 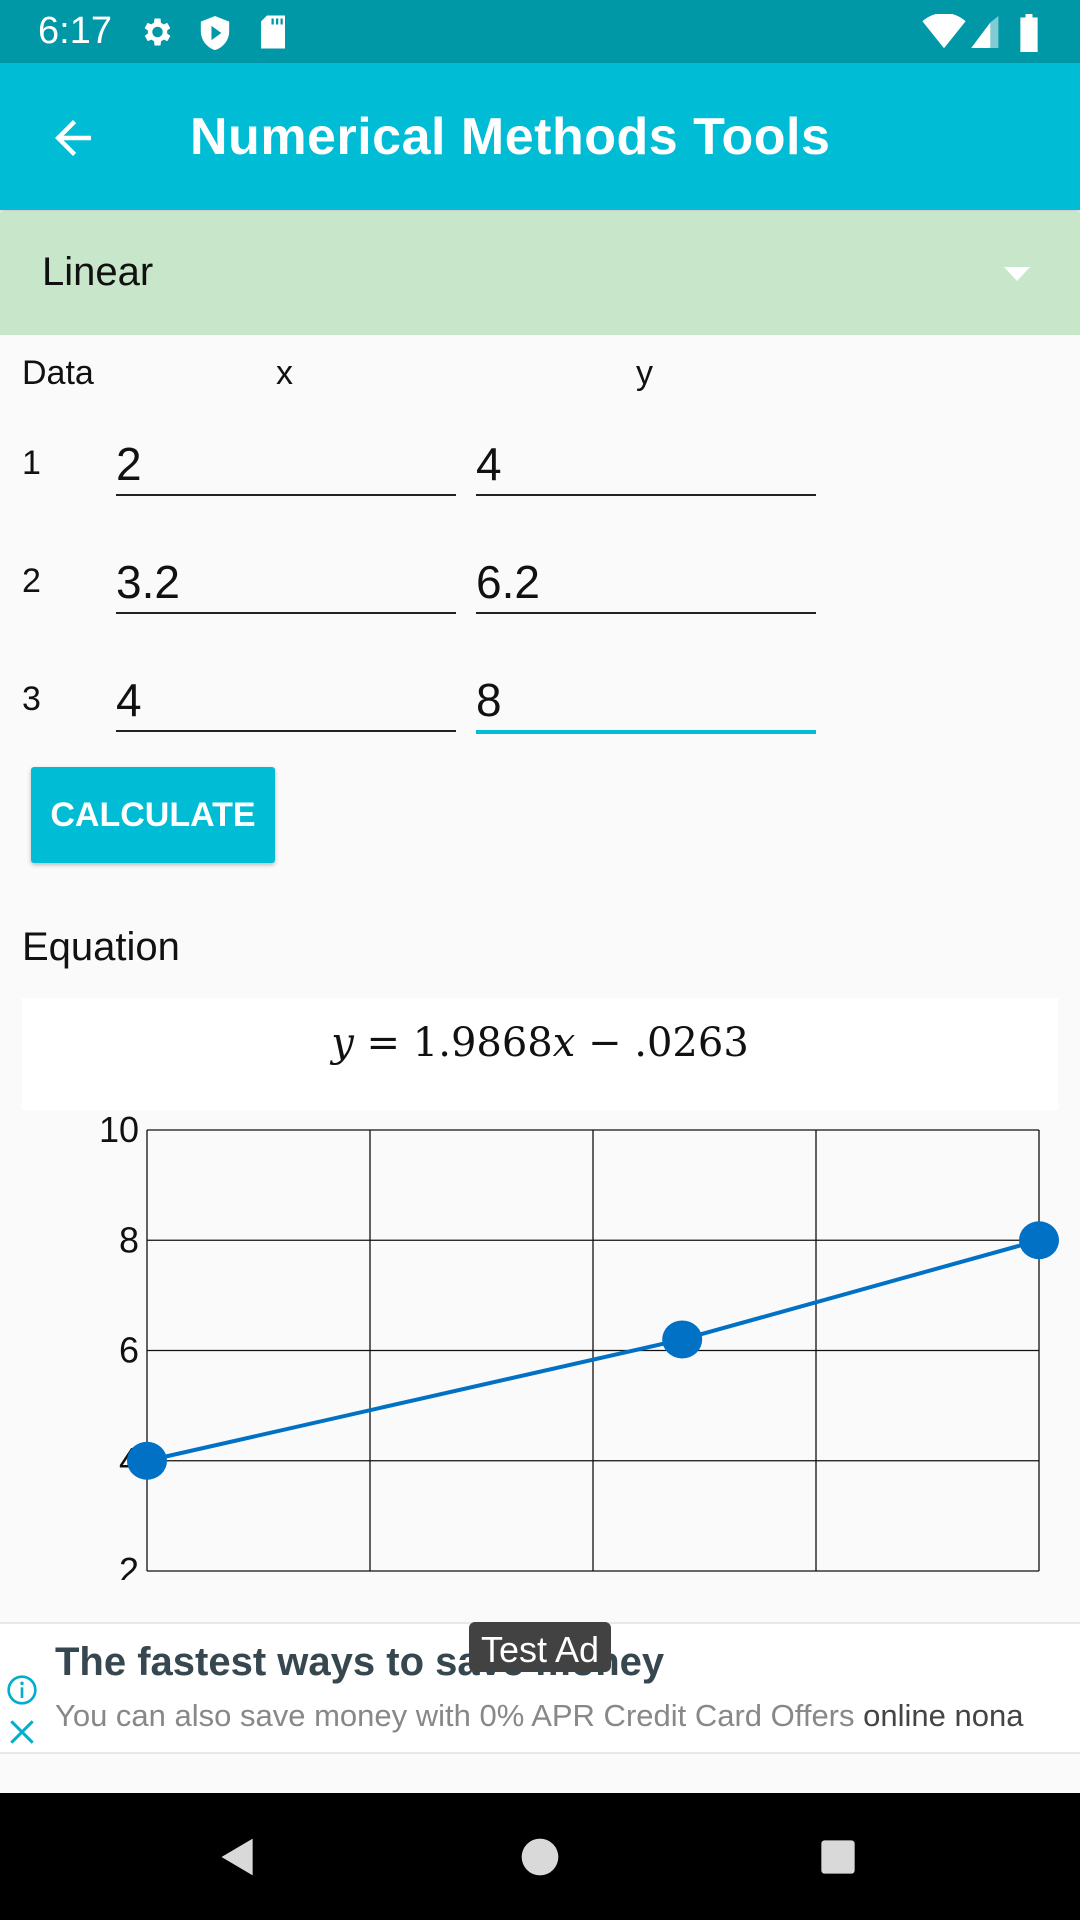 What do you see at coordinates (22, 1690) in the screenshot?
I see `info-icon` at bounding box center [22, 1690].